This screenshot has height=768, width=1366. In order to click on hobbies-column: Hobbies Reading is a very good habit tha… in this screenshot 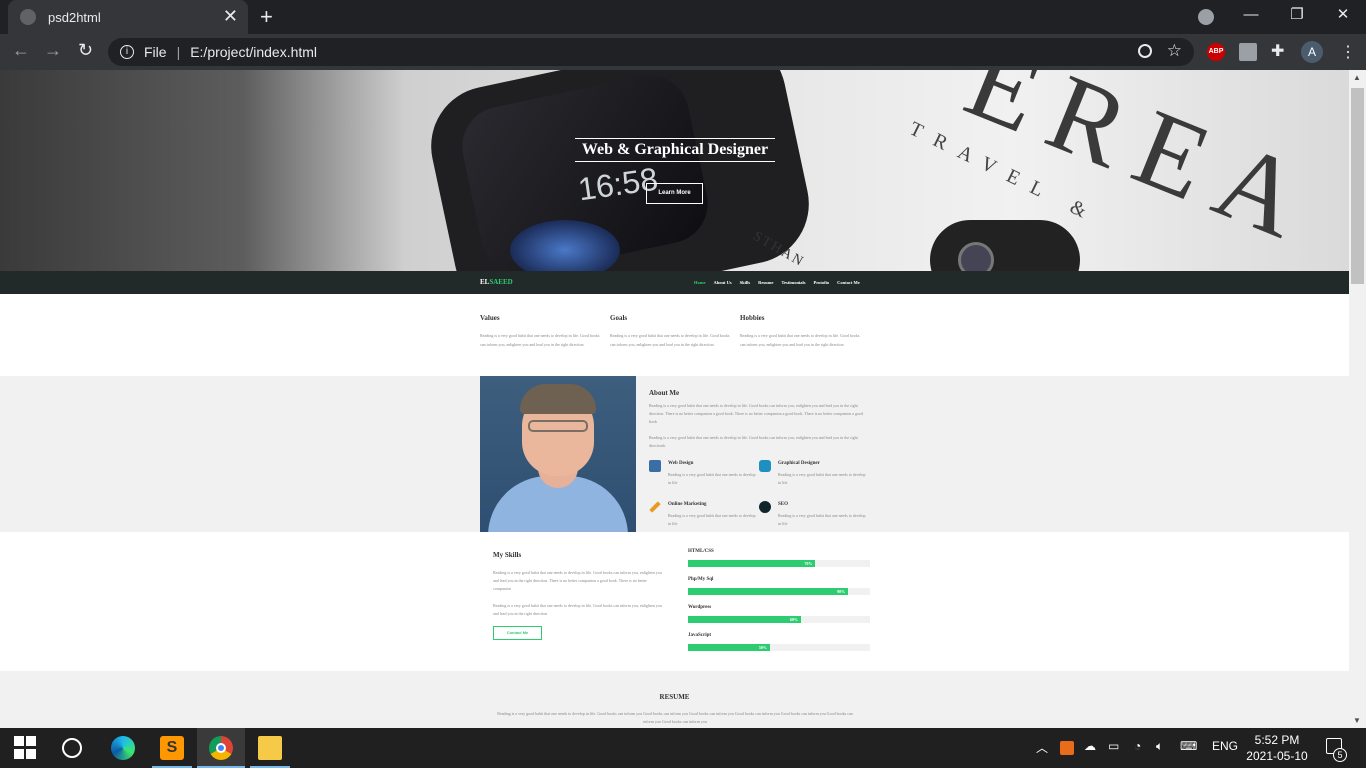, I will do `click(802, 331)`.